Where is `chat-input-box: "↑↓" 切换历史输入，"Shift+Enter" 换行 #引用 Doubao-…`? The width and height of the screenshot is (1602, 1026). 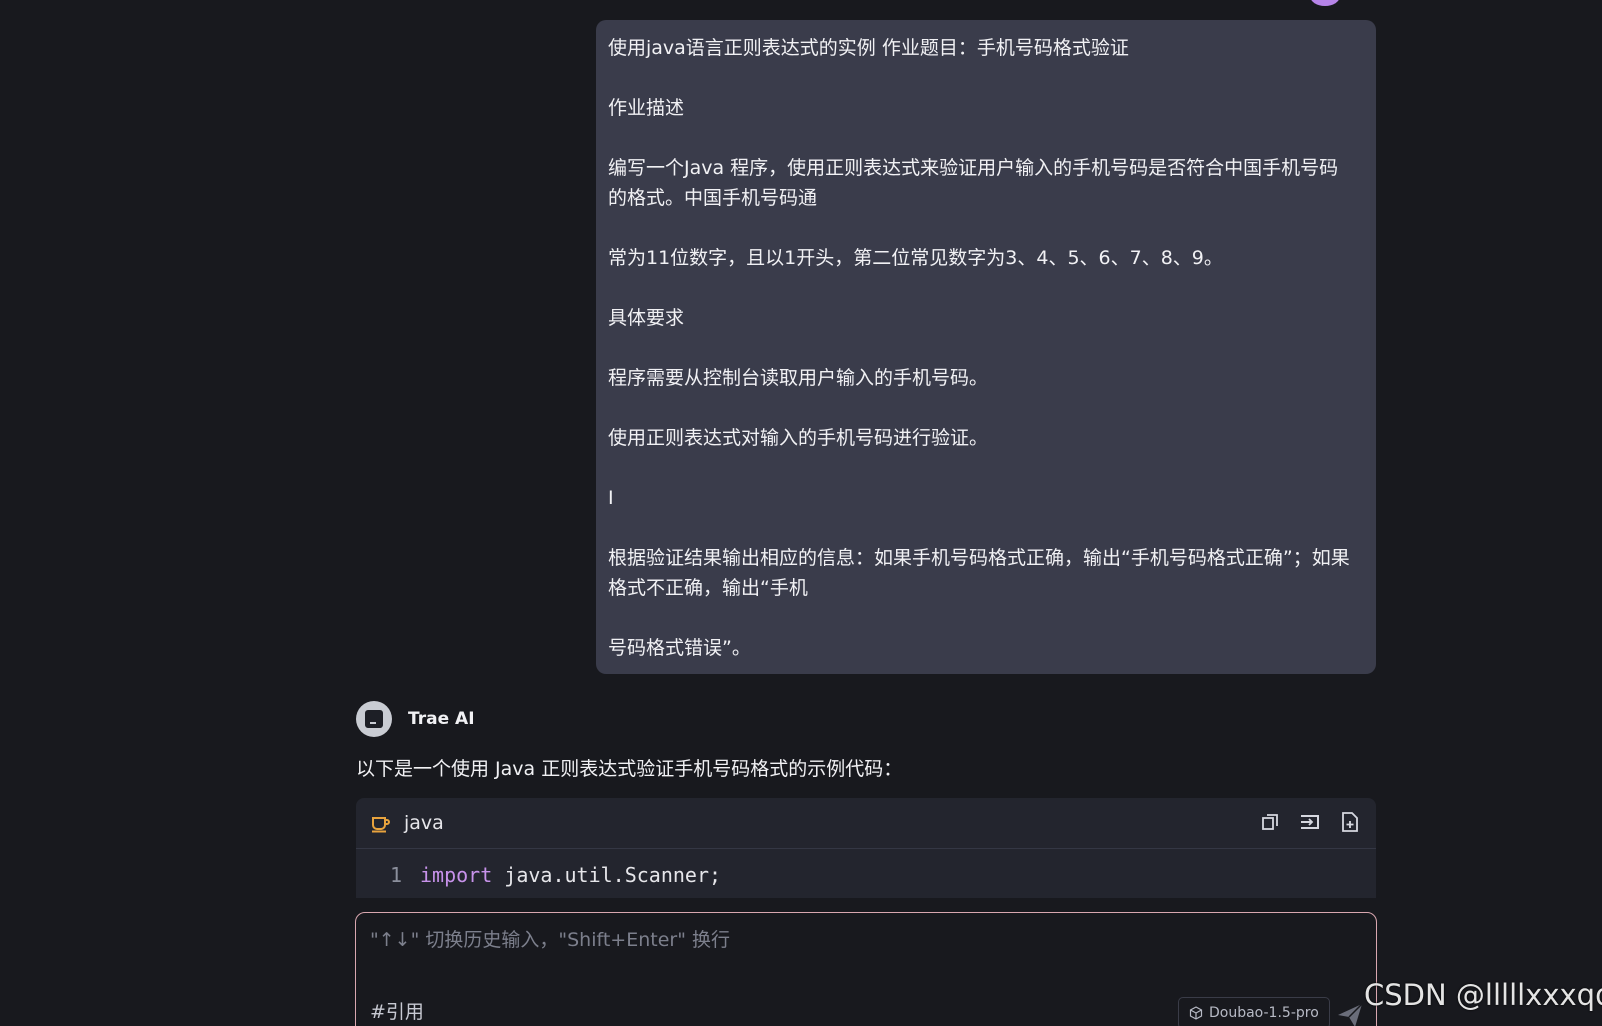
chat-input-box: "↑↓" 切换历史输入，"Shift+Enter" 换行 #引用 Doubao-… is located at coordinates (866, 969).